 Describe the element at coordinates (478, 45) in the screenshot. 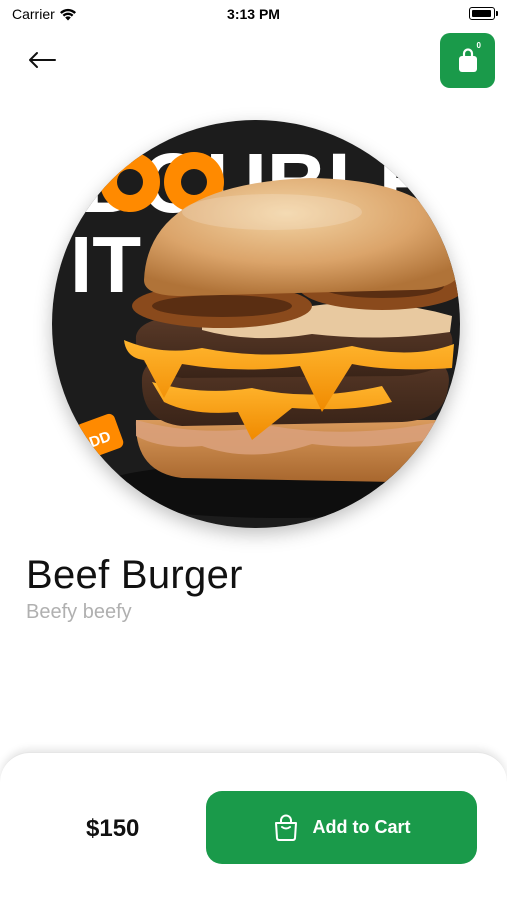

I see `cart-count-badge: 0` at that location.